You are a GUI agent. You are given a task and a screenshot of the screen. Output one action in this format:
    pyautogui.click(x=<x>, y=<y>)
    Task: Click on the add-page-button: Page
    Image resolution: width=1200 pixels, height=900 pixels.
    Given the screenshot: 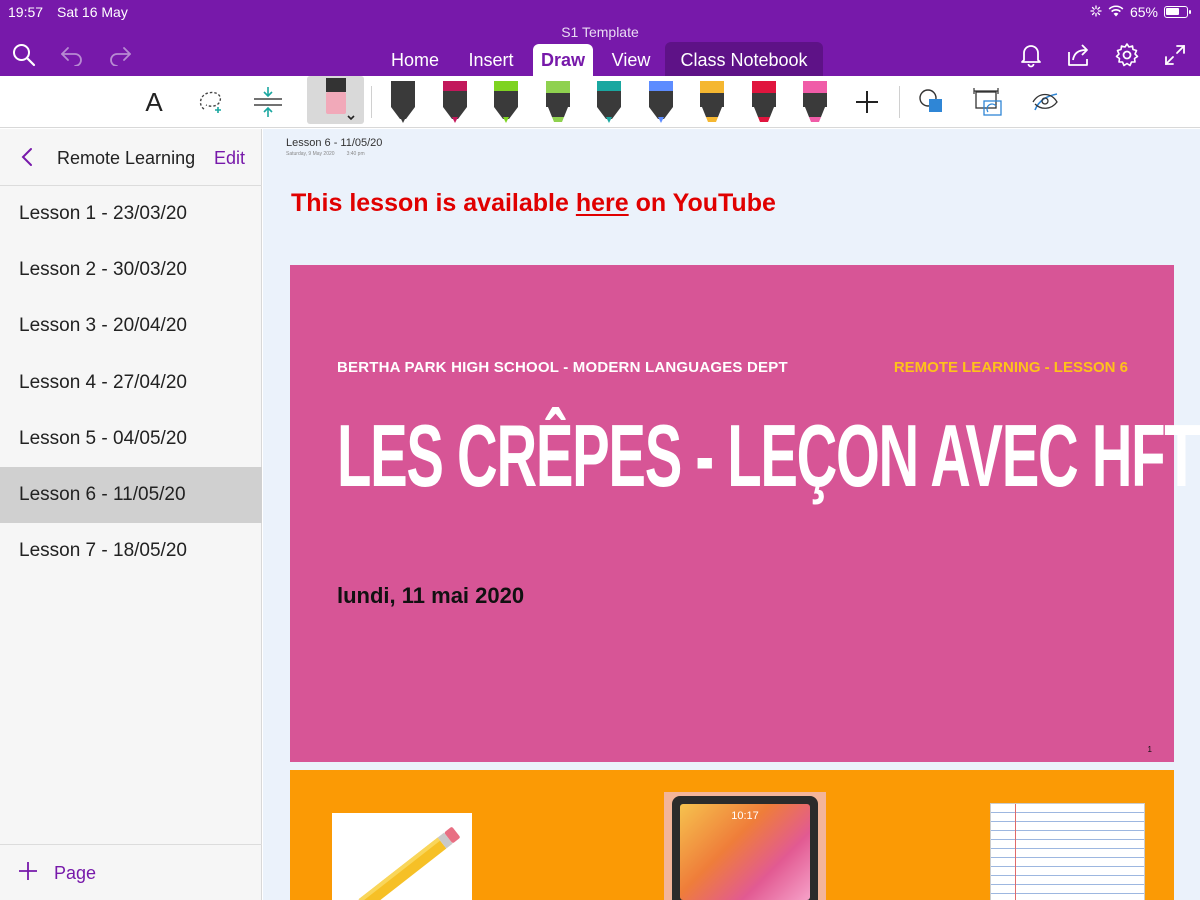 What is the action you would take?
    pyautogui.click(x=131, y=872)
    